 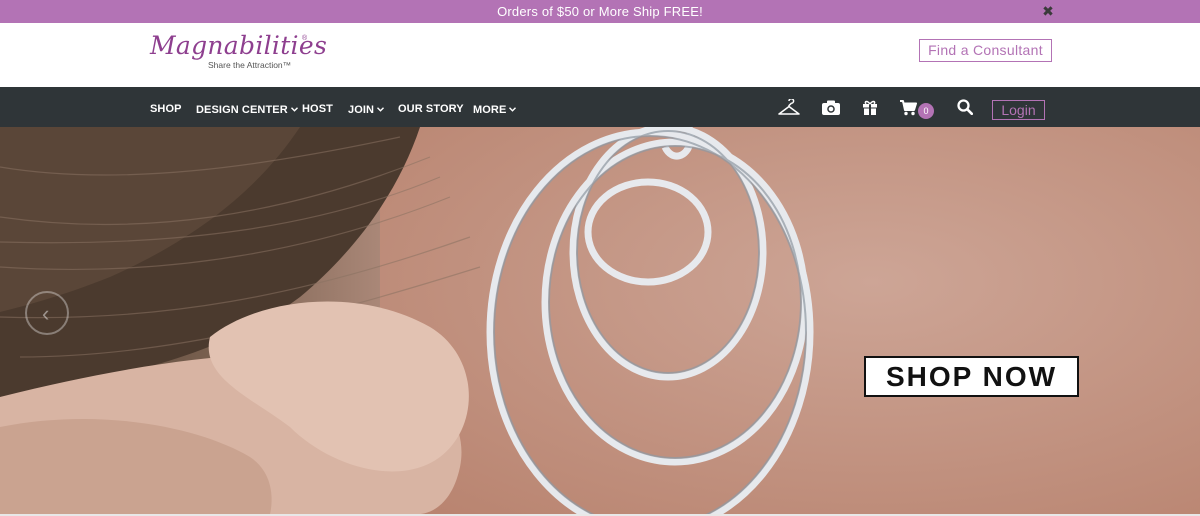 I want to click on nav-item-shop: SHOP, so click(x=166, y=109).